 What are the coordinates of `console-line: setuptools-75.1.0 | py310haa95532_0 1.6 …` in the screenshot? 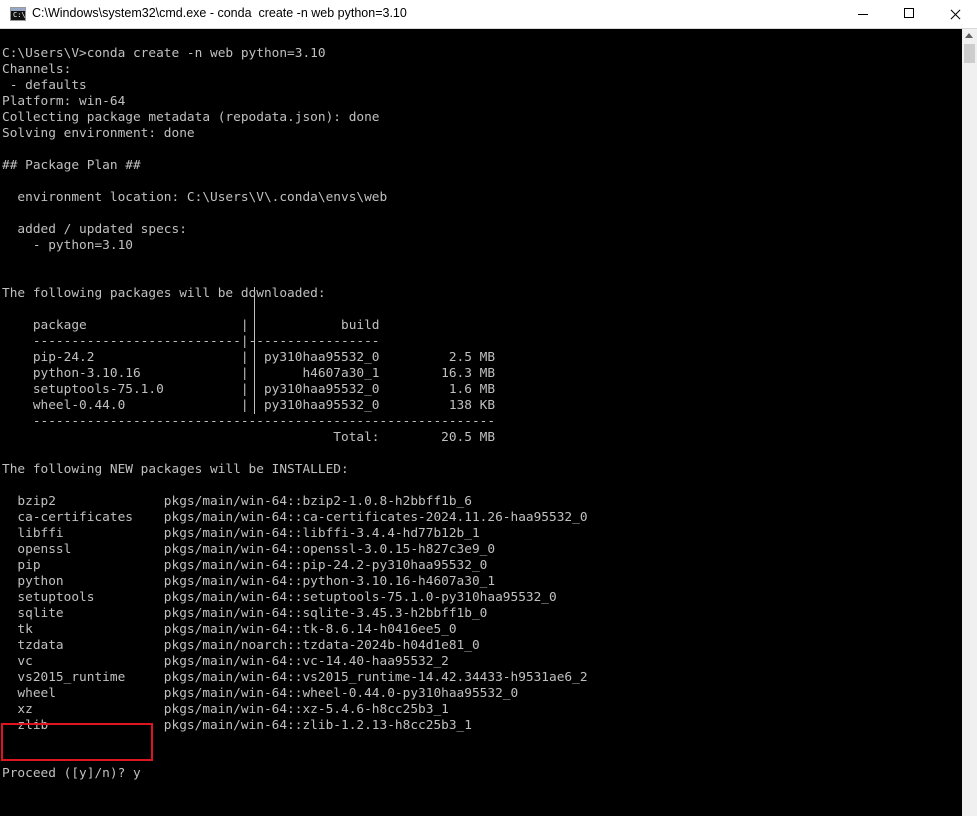 It's located at (249, 389).